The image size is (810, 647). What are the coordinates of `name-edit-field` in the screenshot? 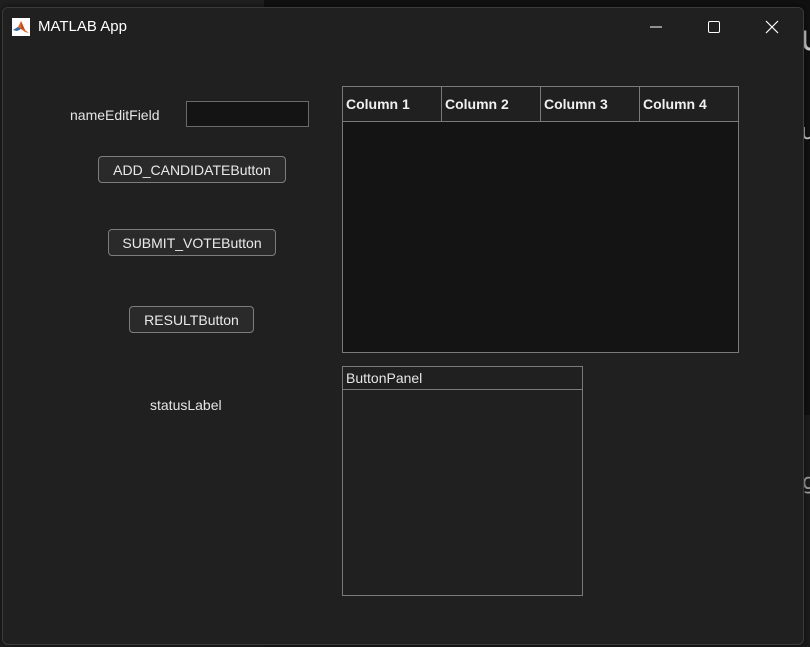 It's located at (247, 114).